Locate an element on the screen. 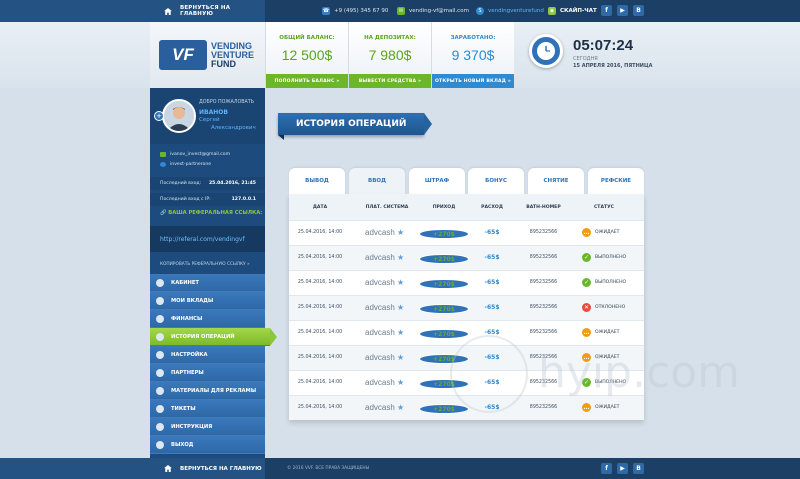 The width and height of the screenshot is (800, 479). wallet-icon is located at coordinates (160, 319).